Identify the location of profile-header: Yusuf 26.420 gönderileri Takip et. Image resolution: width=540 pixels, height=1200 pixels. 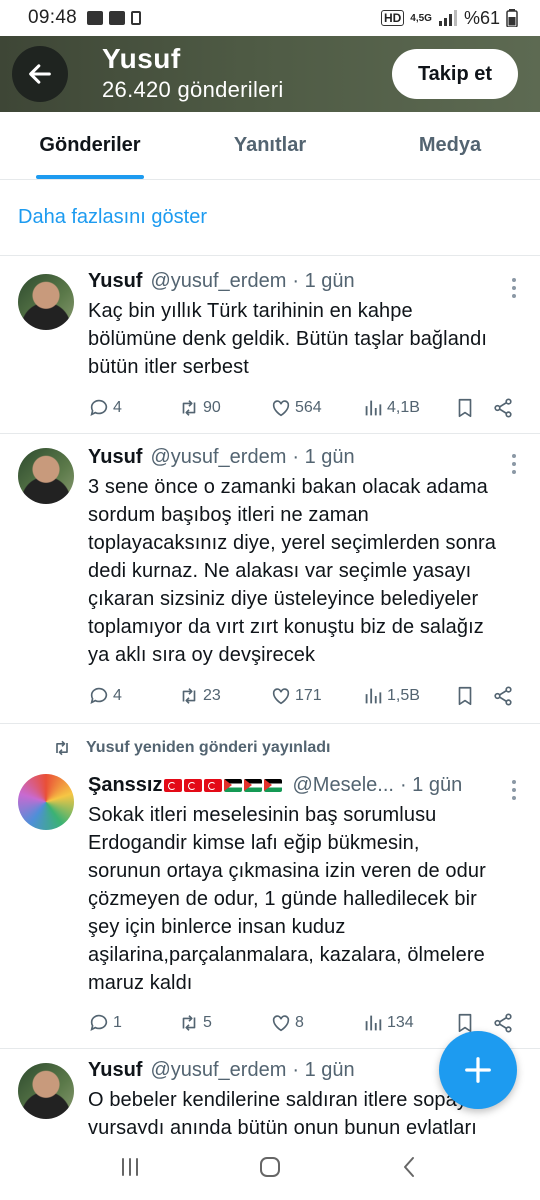
(270, 74).